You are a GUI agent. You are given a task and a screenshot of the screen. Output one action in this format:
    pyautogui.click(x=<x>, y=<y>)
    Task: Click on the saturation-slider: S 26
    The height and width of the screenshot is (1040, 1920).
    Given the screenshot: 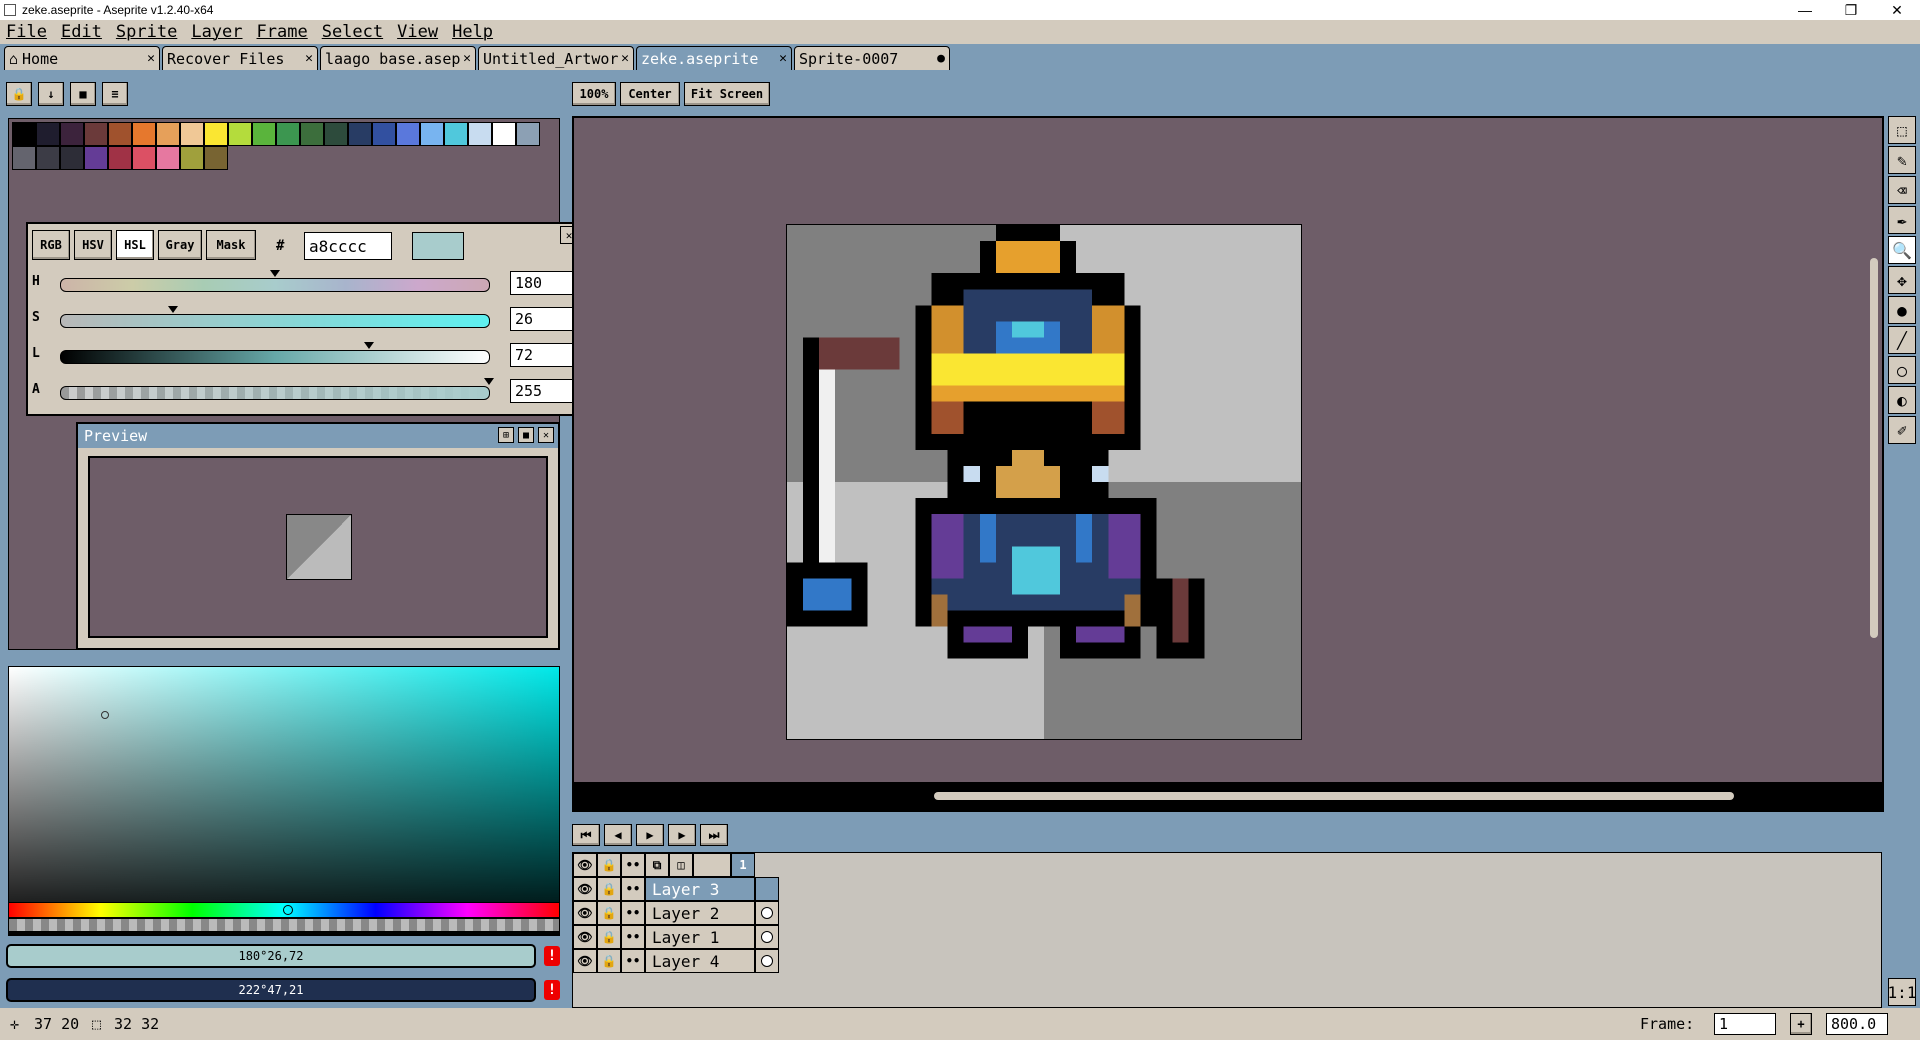 What is the action you would take?
    pyautogui.click(x=304, y=318)
    